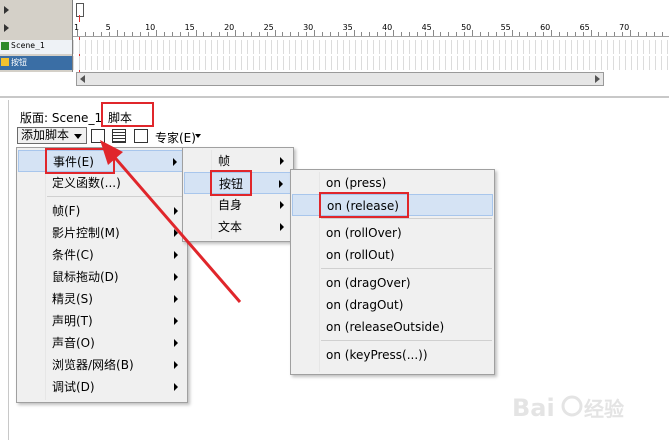  I want to click on annotation-arrow, so click(171, 221).